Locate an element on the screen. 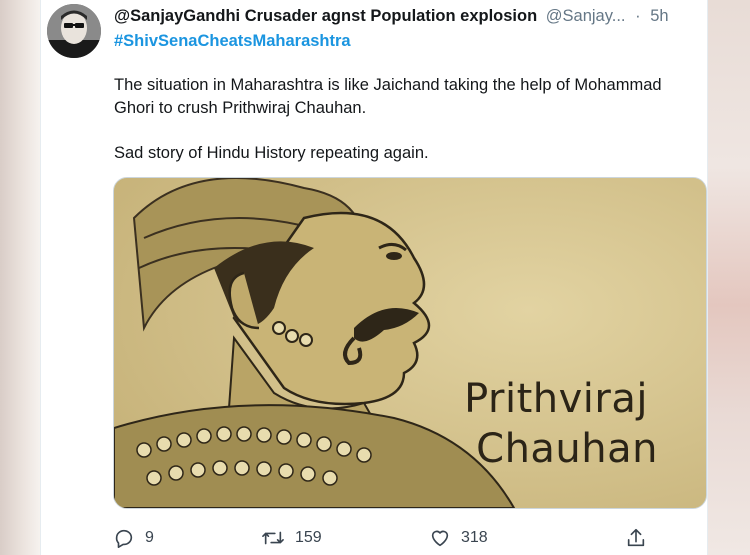 The height and width of the screenshot is (555, 750). hashtag-link: #ShivSenaCheatsMaharashtra is located at coordinates (232, 41).